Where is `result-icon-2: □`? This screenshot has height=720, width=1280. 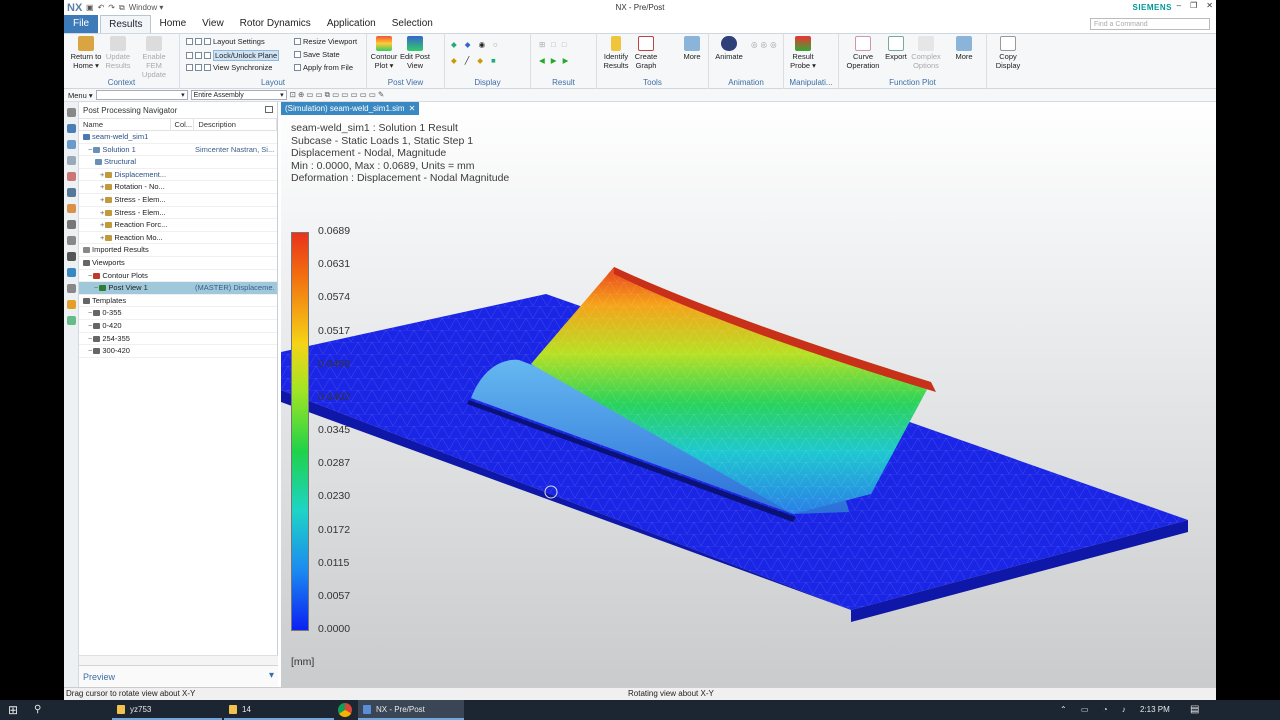 result-icon-2: □ is located at coordinates (553, 44).